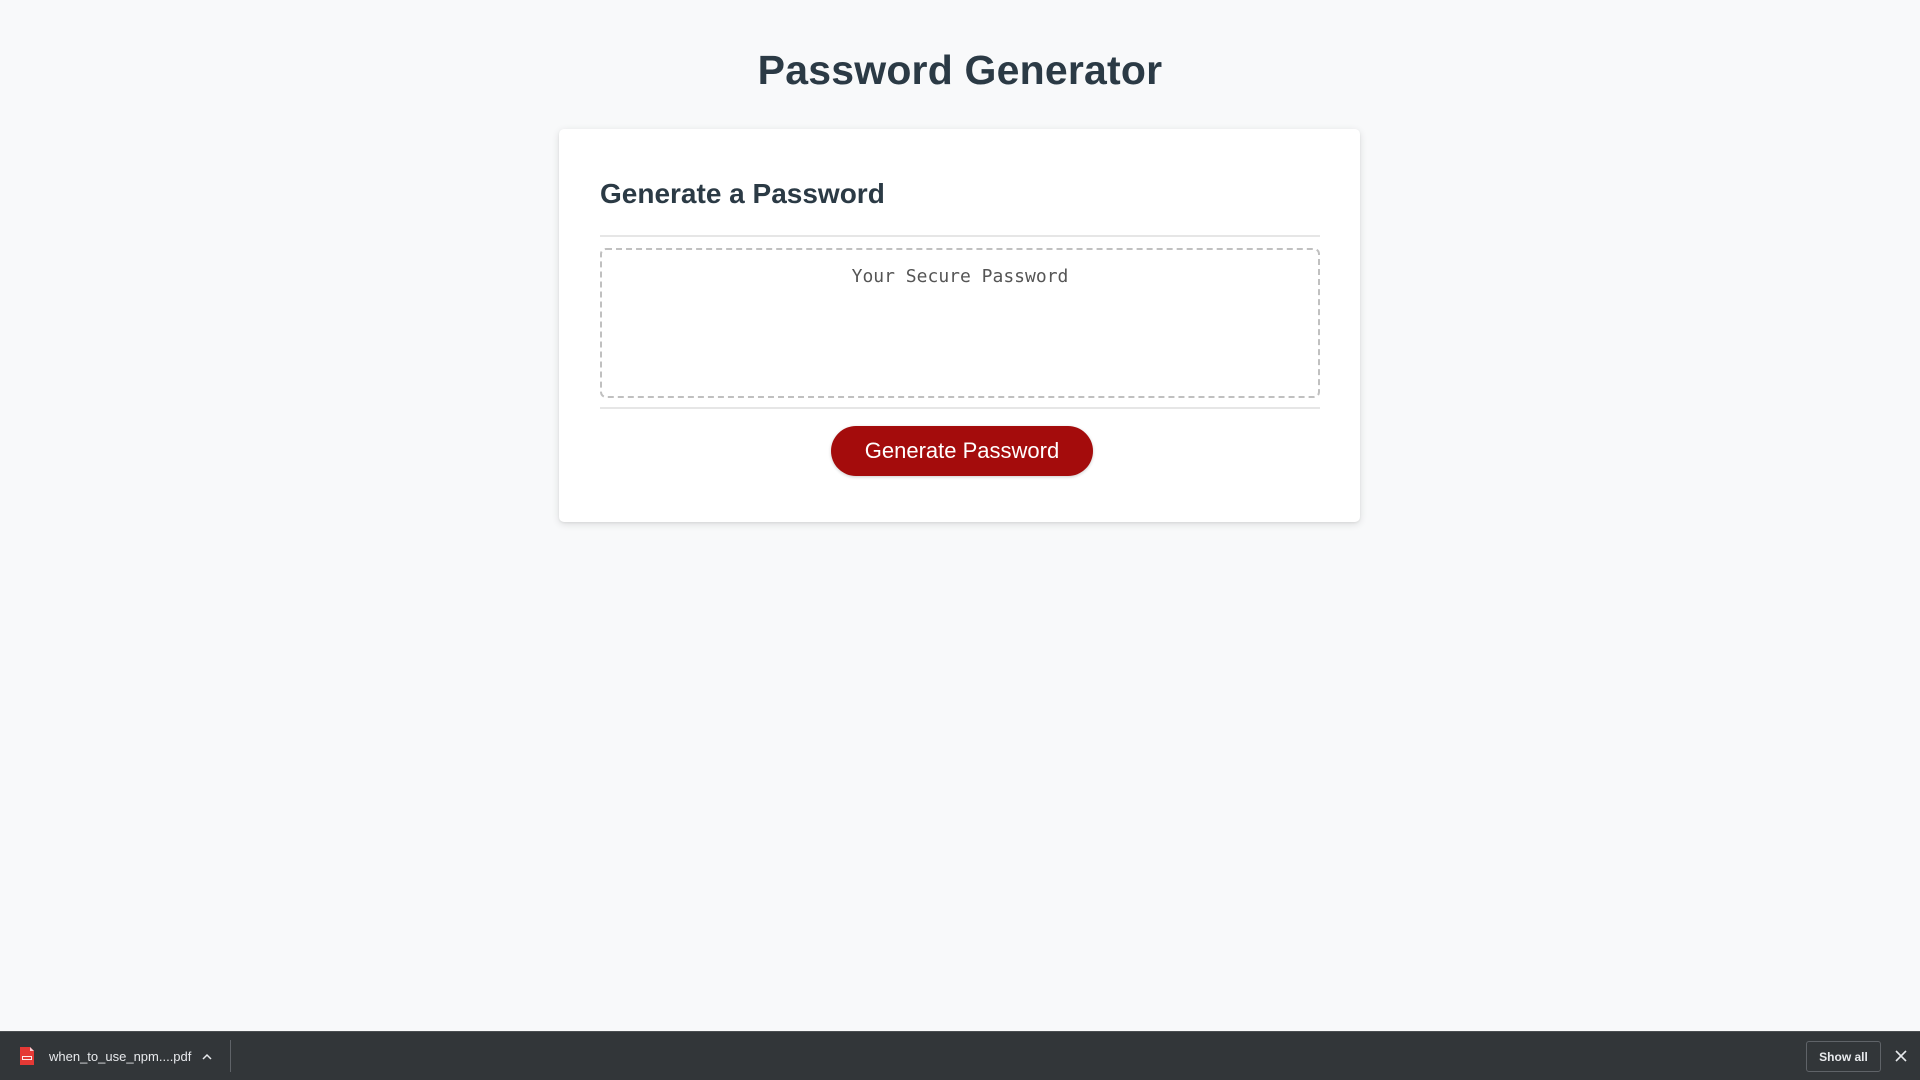  I want to click on card-header: Generate a Password, so click(960, 207).